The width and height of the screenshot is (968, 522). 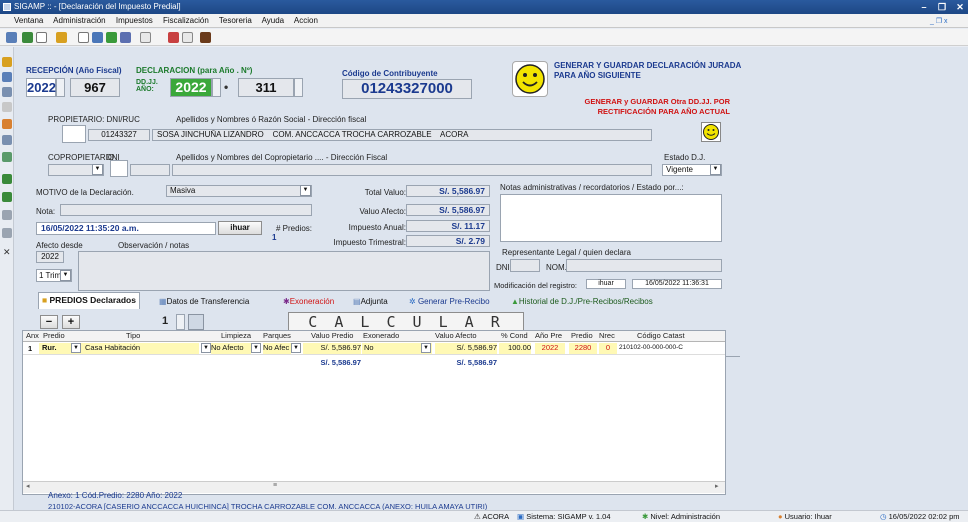 I want to click on nota-input, so click(x=186, y=210).